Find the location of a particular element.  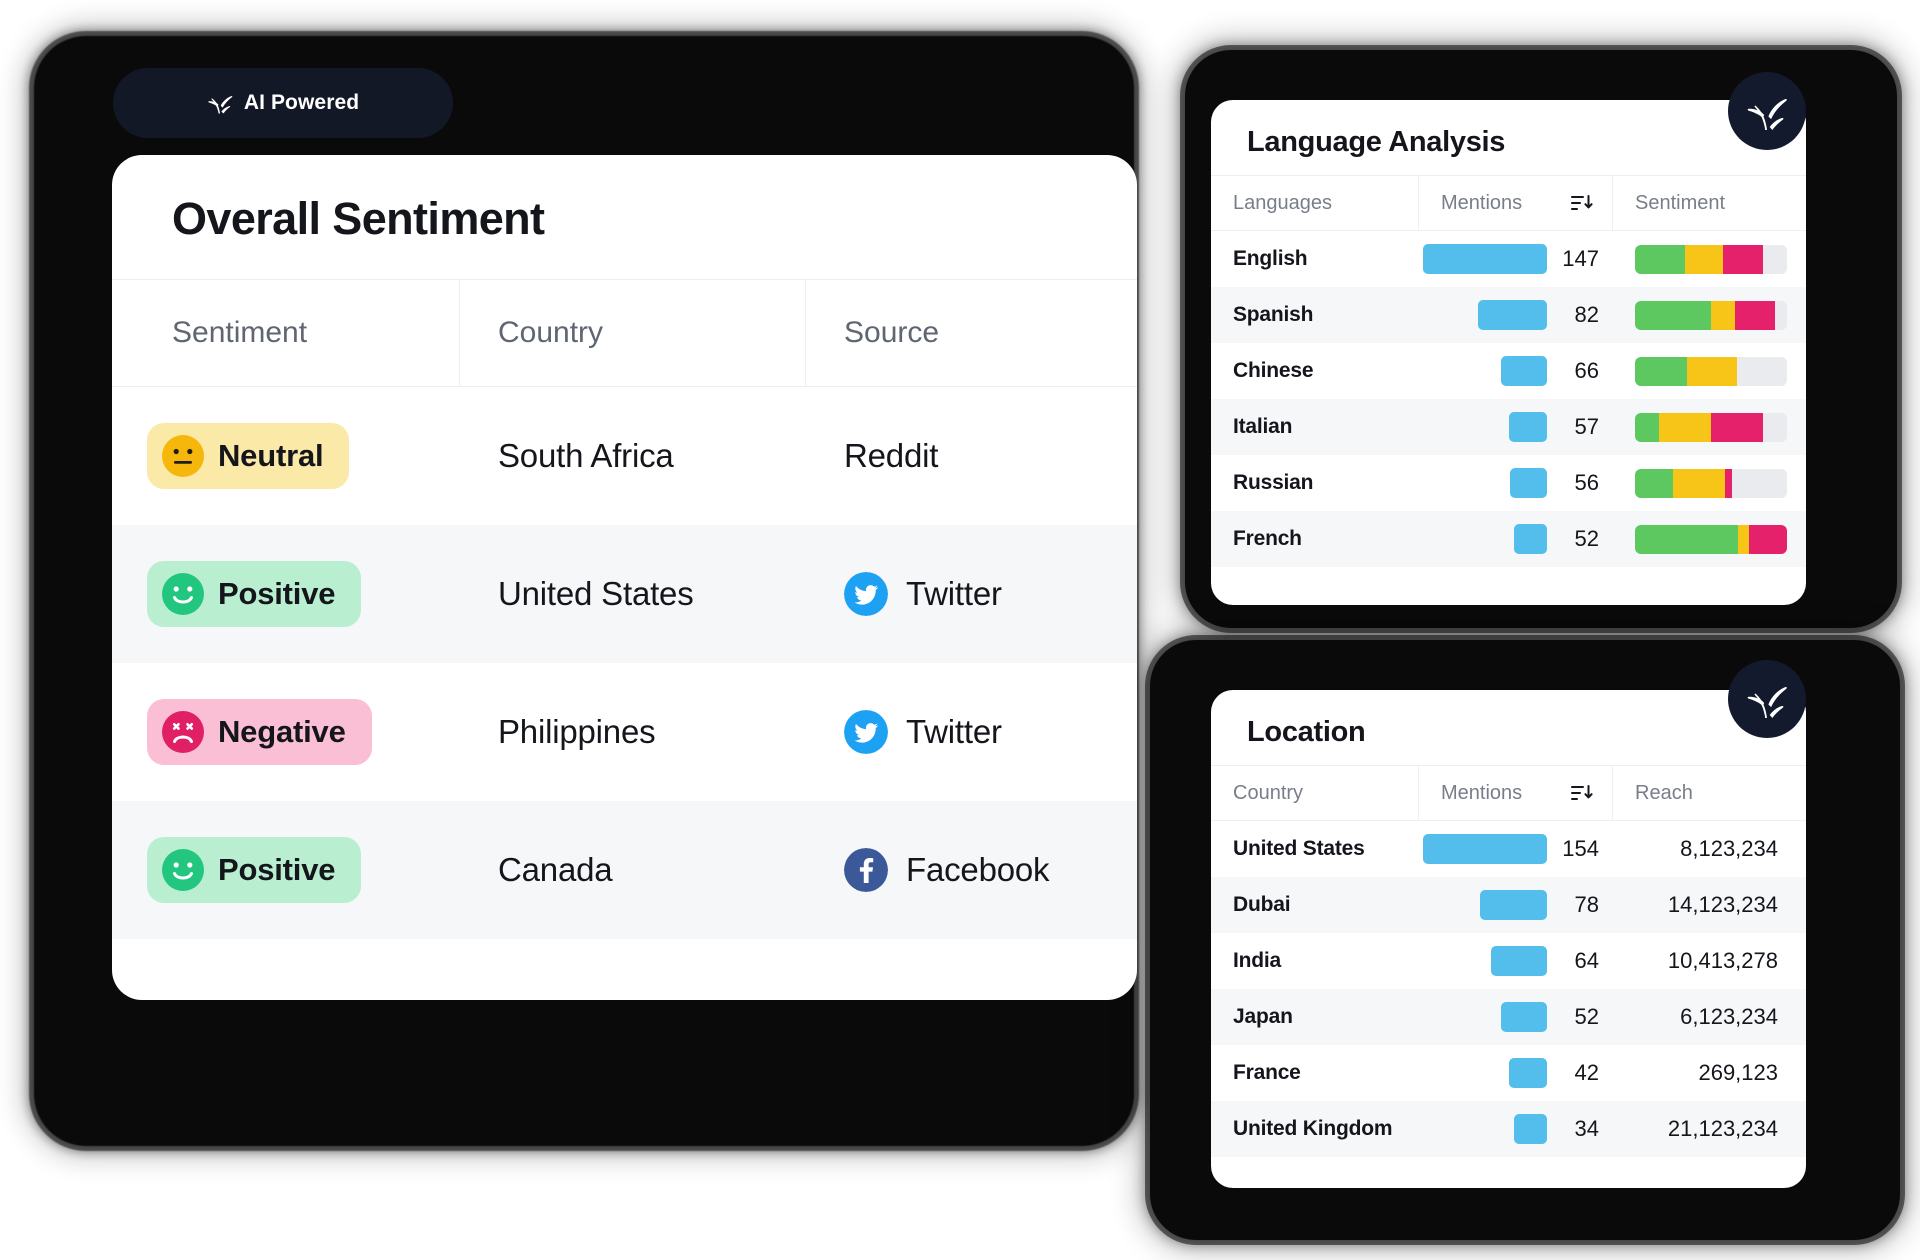

brand-logo-badge-top is located at coordinates (1767, 111).